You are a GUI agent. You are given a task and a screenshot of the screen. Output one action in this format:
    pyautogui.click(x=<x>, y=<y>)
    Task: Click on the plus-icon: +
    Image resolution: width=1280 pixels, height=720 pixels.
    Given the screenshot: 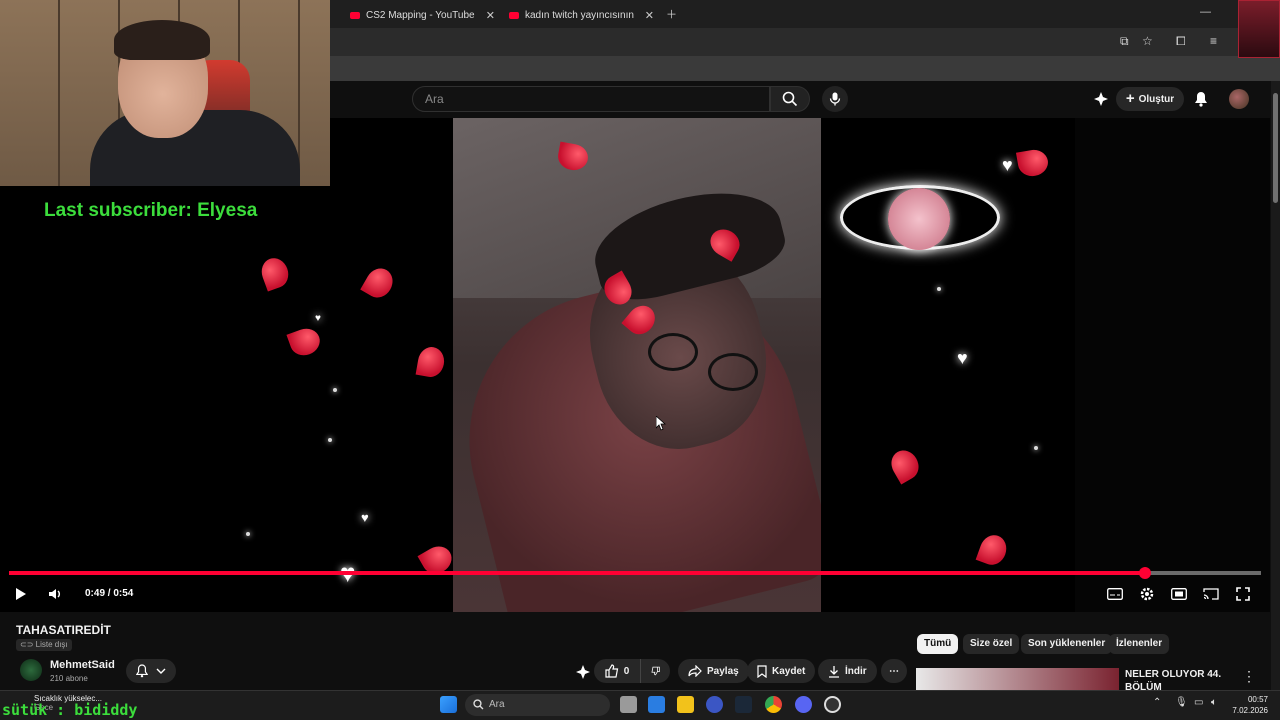 What is the action you would take?
    pyautogui.click(x=1130, y=98)
    